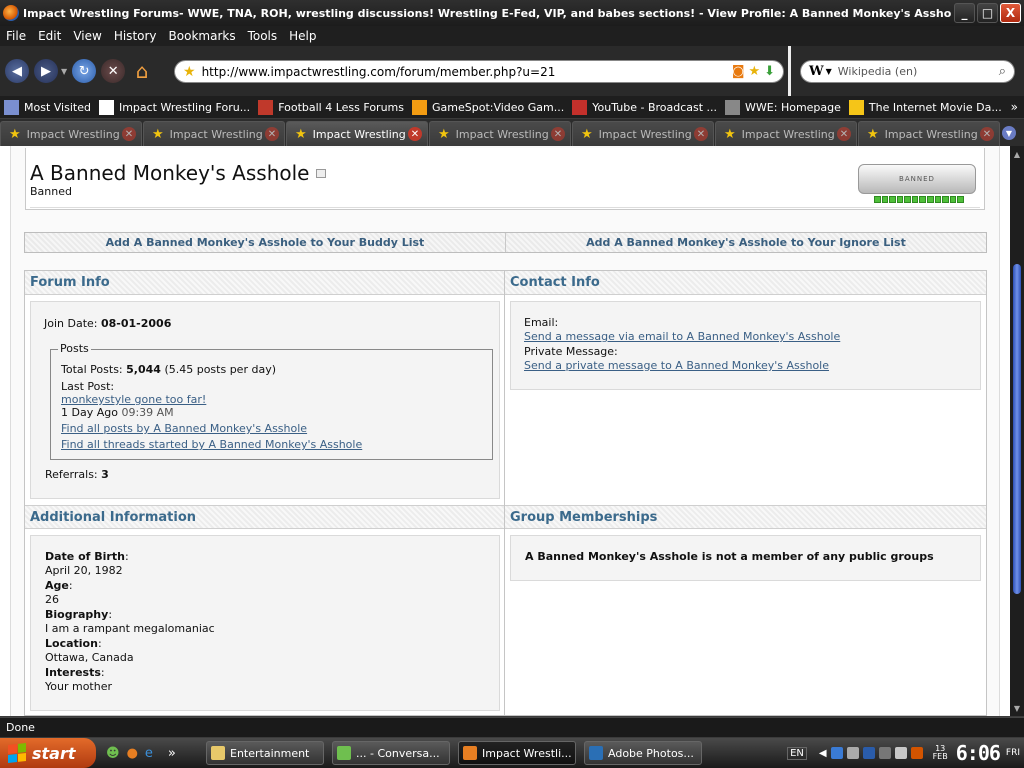  I want to click on menu-view: View, so click(87, 36).